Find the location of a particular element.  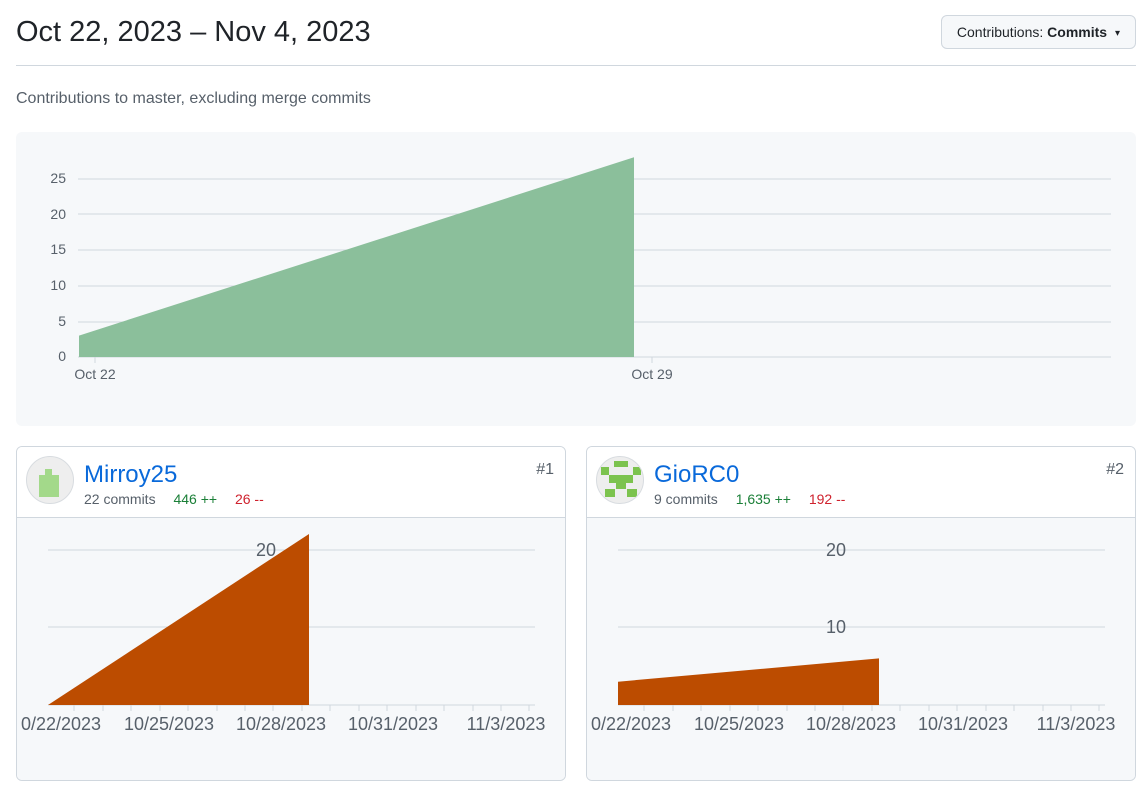

commits-count-link: 22 commits is located at coordinates (120, 499).